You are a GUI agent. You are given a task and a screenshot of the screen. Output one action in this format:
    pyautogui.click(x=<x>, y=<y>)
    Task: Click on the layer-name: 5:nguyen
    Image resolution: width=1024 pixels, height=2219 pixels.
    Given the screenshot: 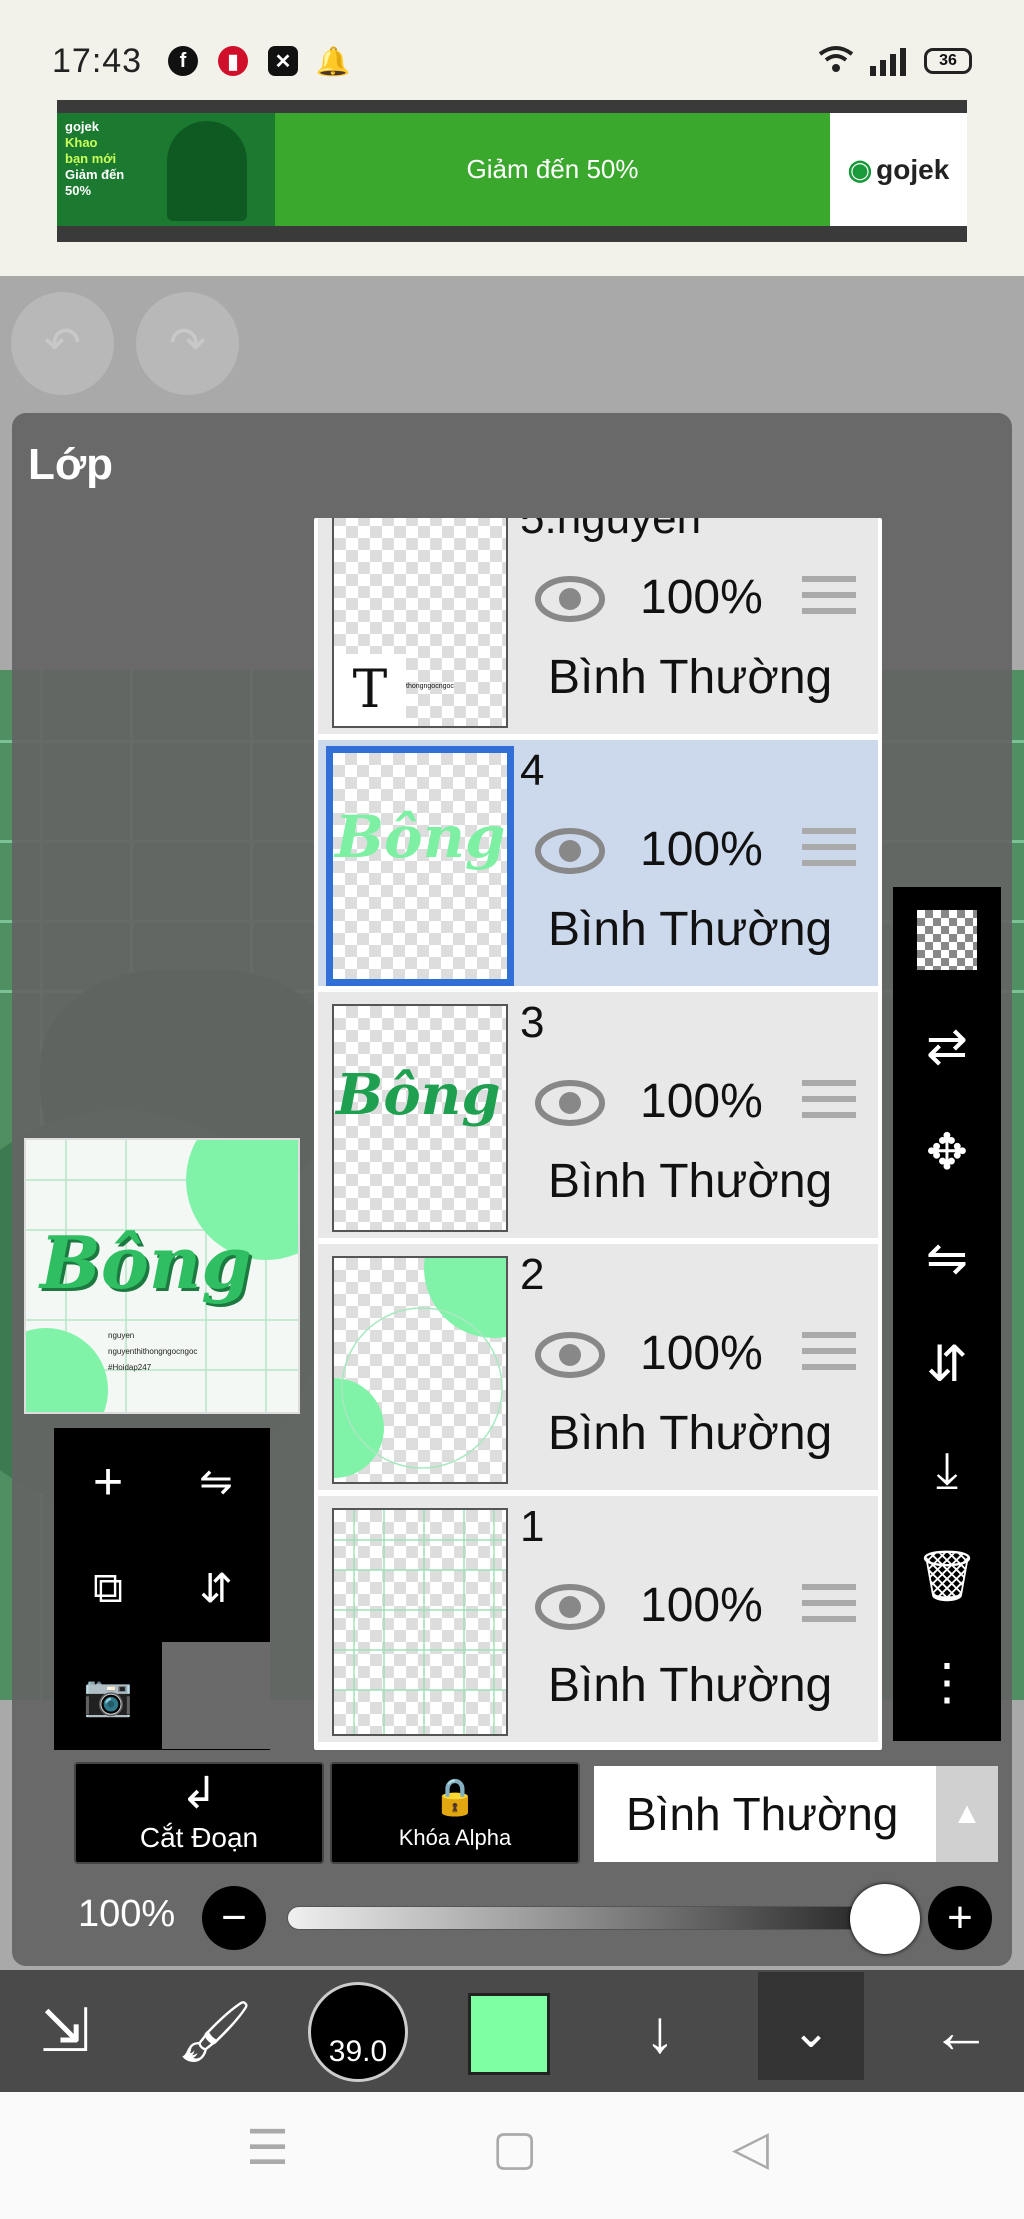 What is the action you would take?
    pyautogui.click(x=611, y=530)
    